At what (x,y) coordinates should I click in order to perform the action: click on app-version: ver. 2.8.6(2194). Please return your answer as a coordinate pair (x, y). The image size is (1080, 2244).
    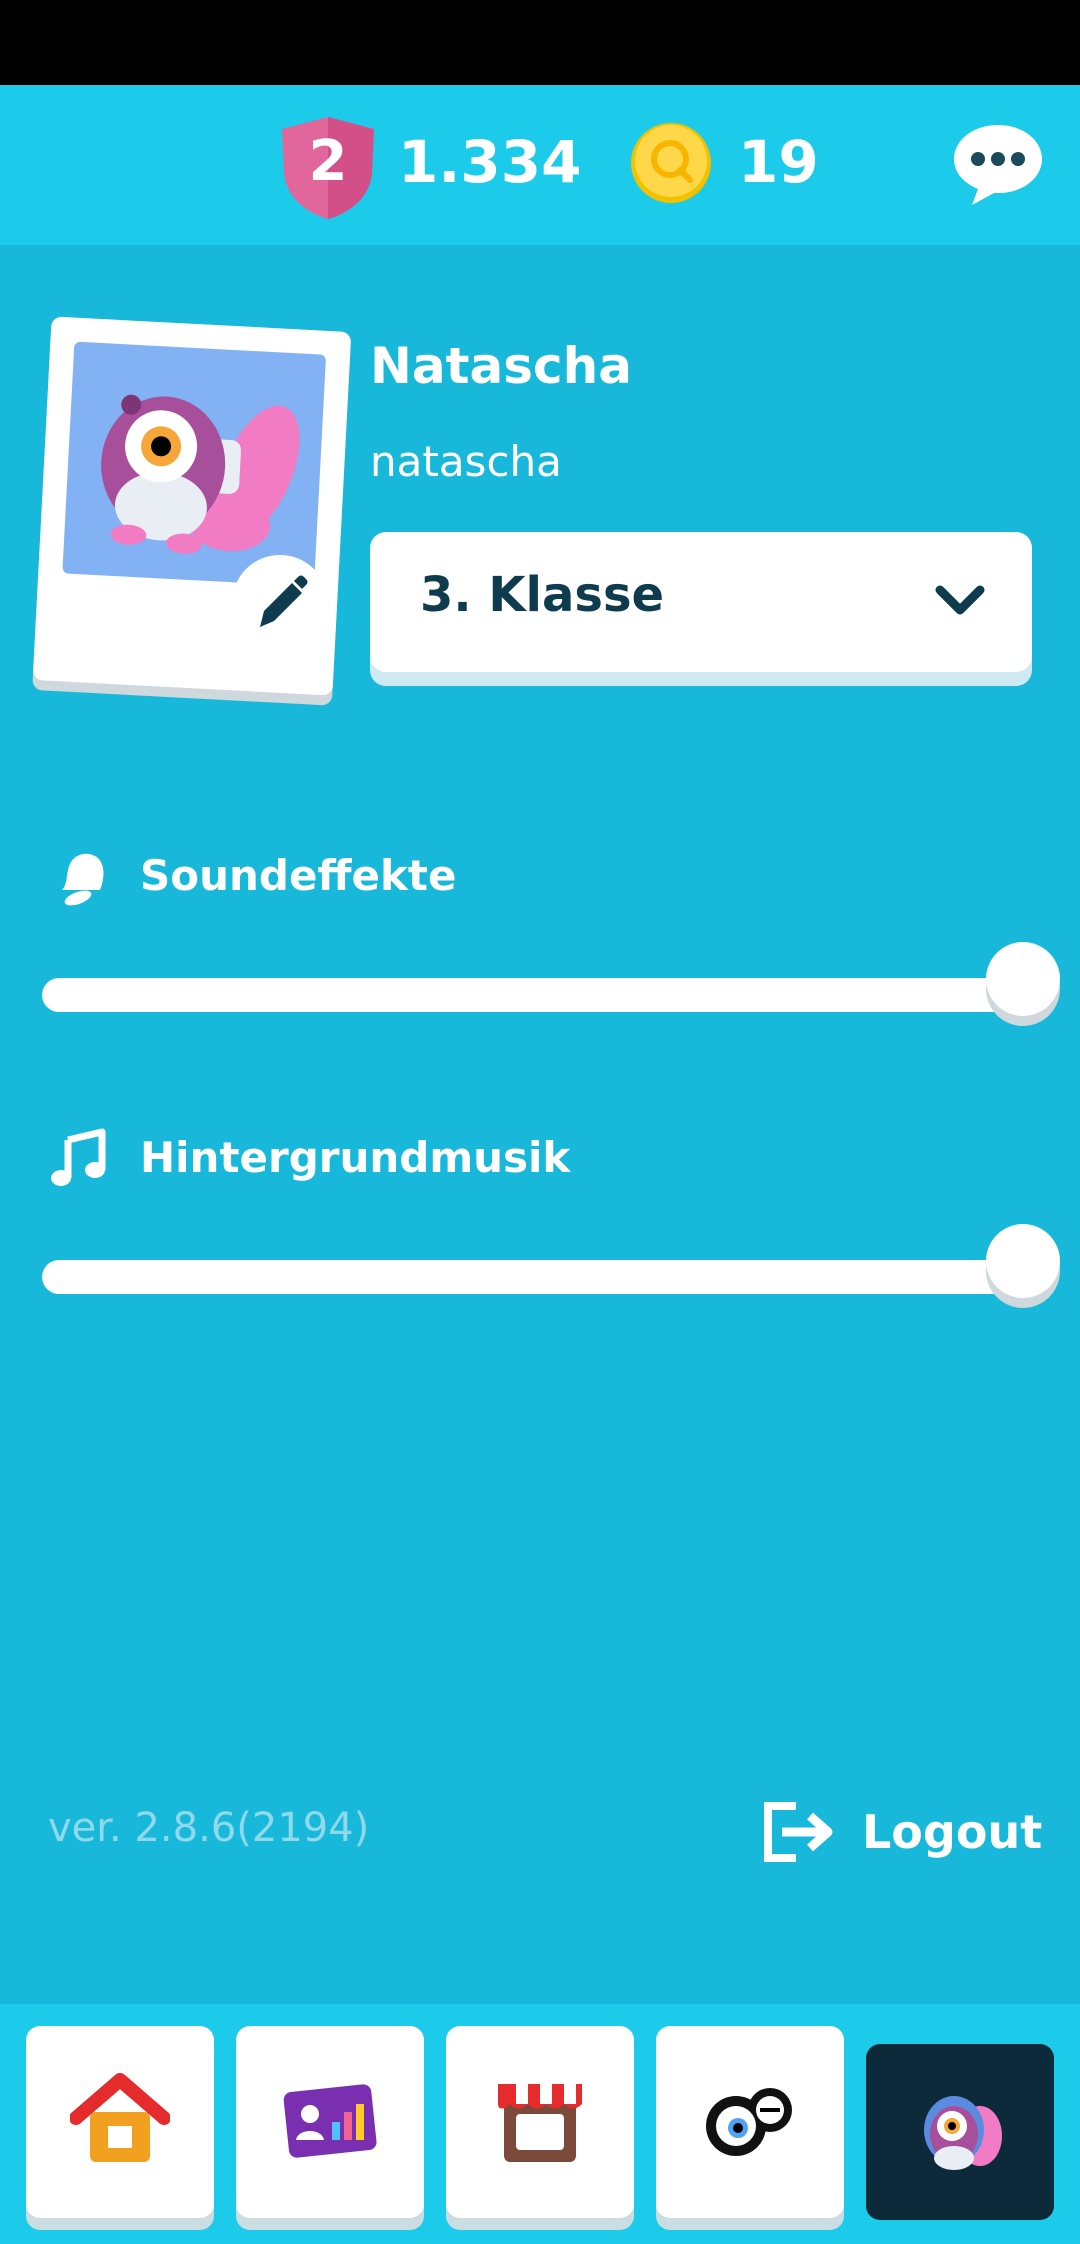
    Looking at the image, I should click on (209, 1828).